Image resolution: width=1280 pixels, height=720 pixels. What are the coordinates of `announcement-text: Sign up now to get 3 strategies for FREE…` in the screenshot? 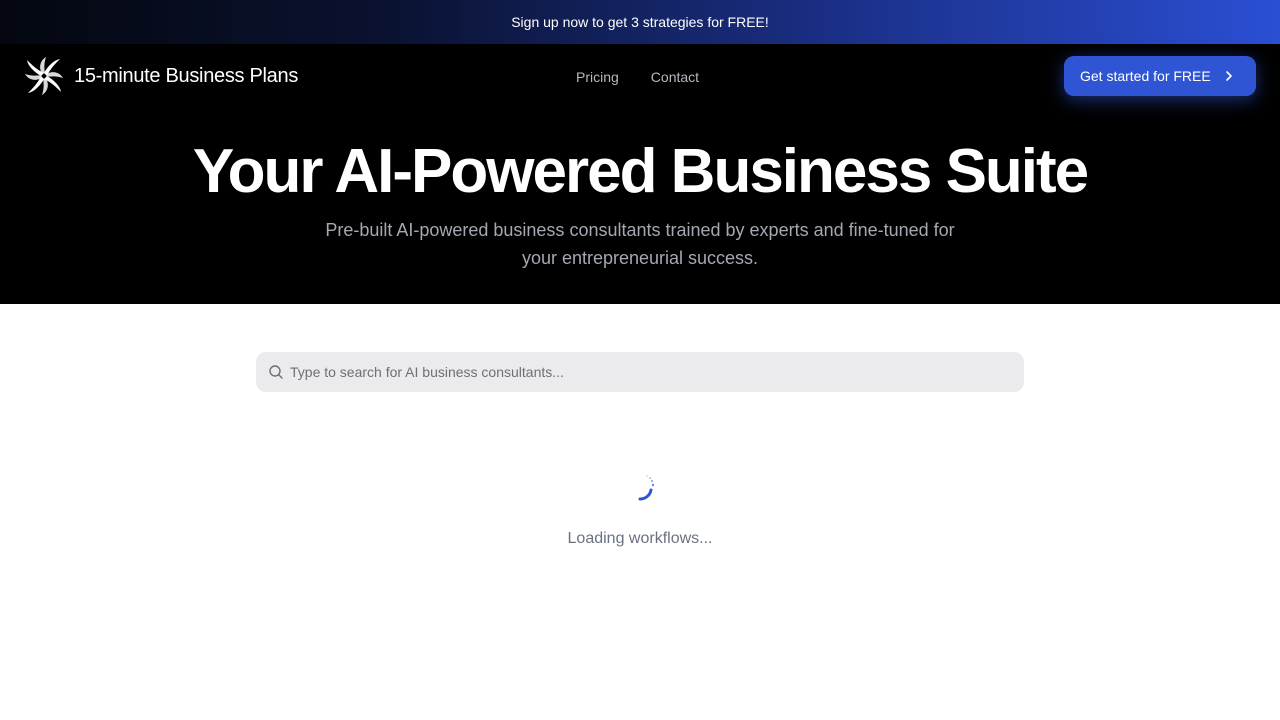 It's located at (640, 22).